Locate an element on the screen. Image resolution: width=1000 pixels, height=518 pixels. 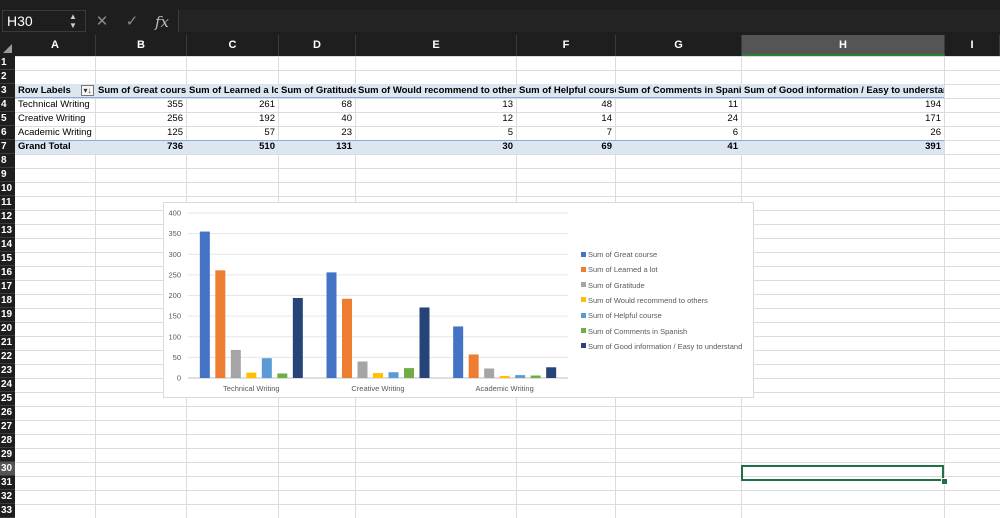
pivot-row-value: 14 is located at coordinates (564, 119).